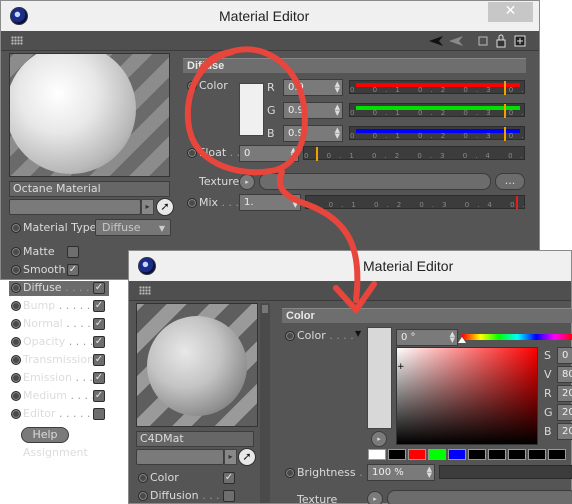 The image size is (572, 504). What do you see at coordinates (16, 228) in the screenshot?
I see `material-type-radio` at bounding box center [16, 228].